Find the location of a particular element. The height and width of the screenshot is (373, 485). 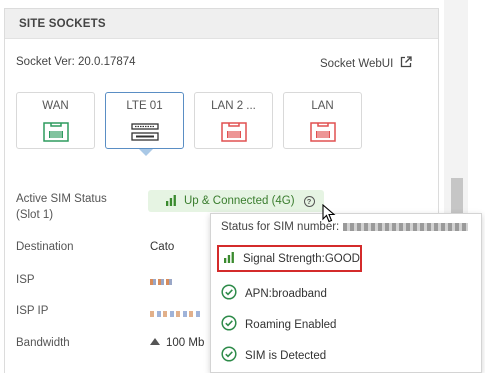

sim-status-badge: Up & Connected (4G) ? is located at coordinates (236, 201).